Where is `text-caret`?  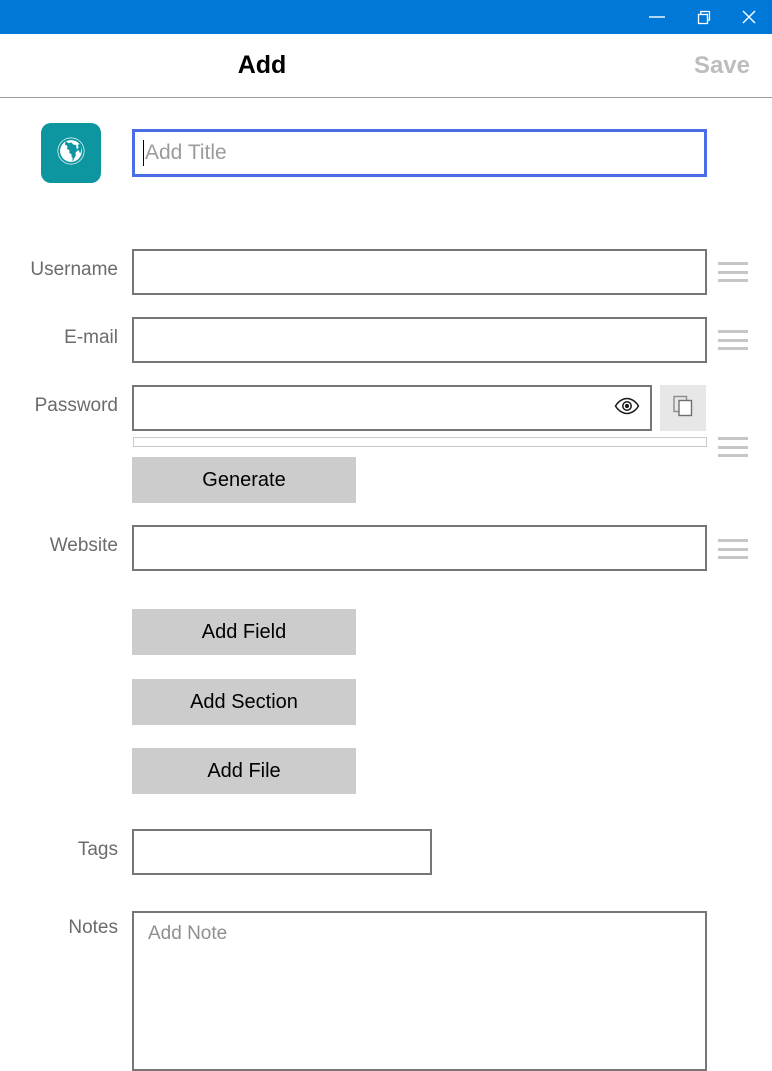
text-caret is located at coordinates (143, 153).